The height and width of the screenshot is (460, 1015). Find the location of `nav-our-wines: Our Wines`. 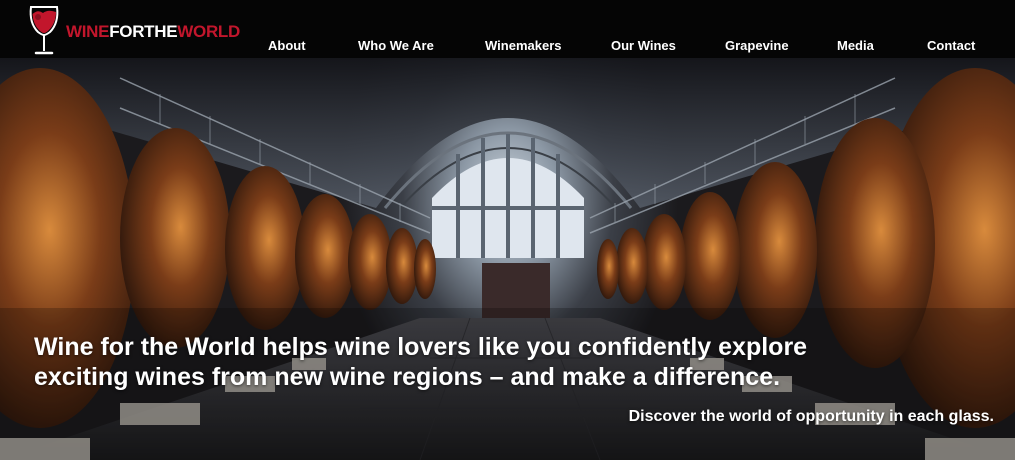

nav-our-wines: Our Wines is located at coordinates (643, 45).